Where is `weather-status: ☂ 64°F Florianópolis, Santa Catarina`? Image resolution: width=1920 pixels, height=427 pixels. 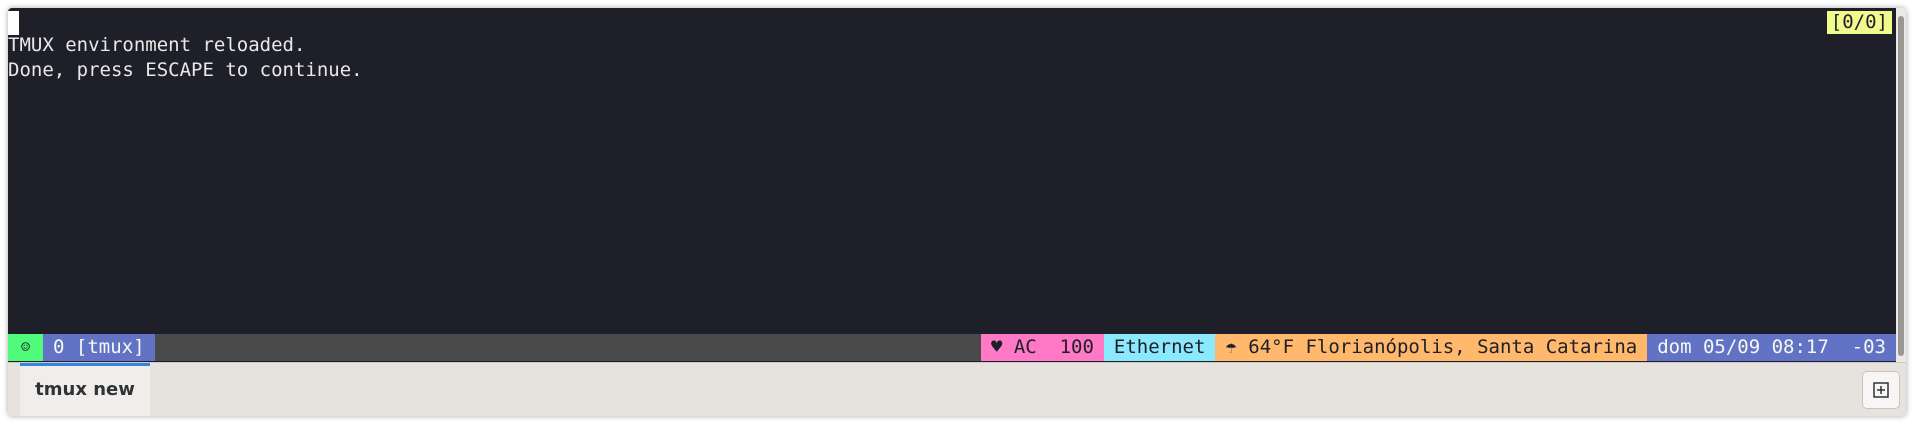 weather-status: ☂ 64°F Florianópolis, Santa Catarina is located at coordinates (1431, 347).